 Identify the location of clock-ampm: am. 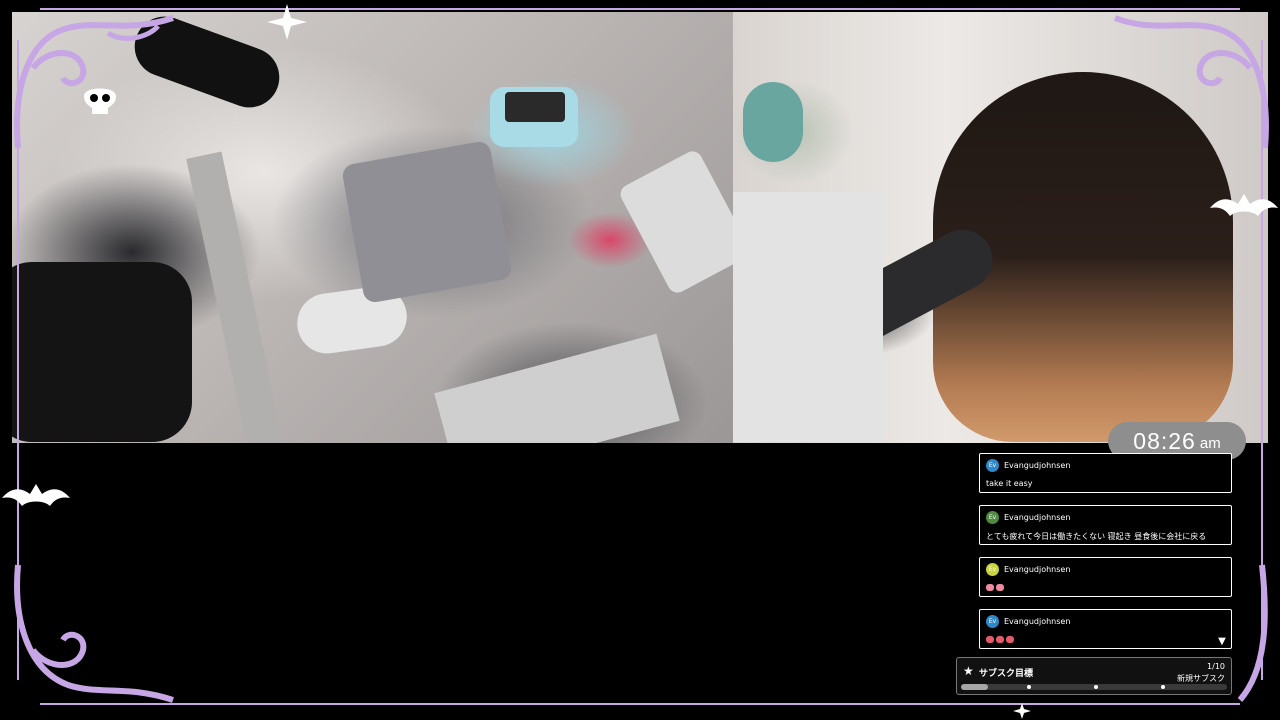
(1210, 443).